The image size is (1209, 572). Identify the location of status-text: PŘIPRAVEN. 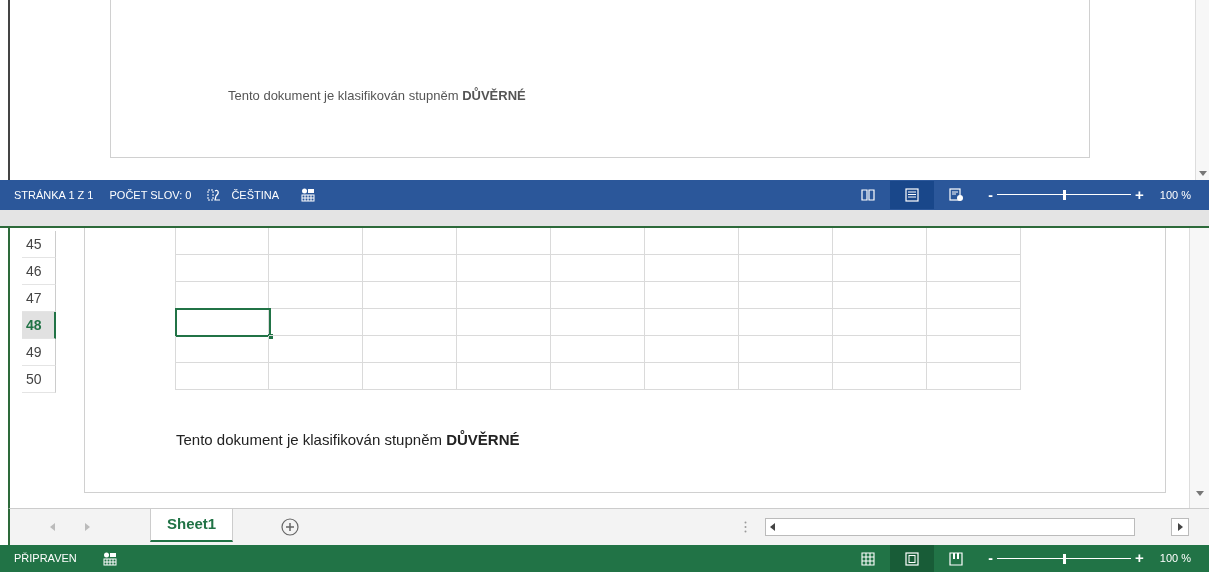
(45, 559).